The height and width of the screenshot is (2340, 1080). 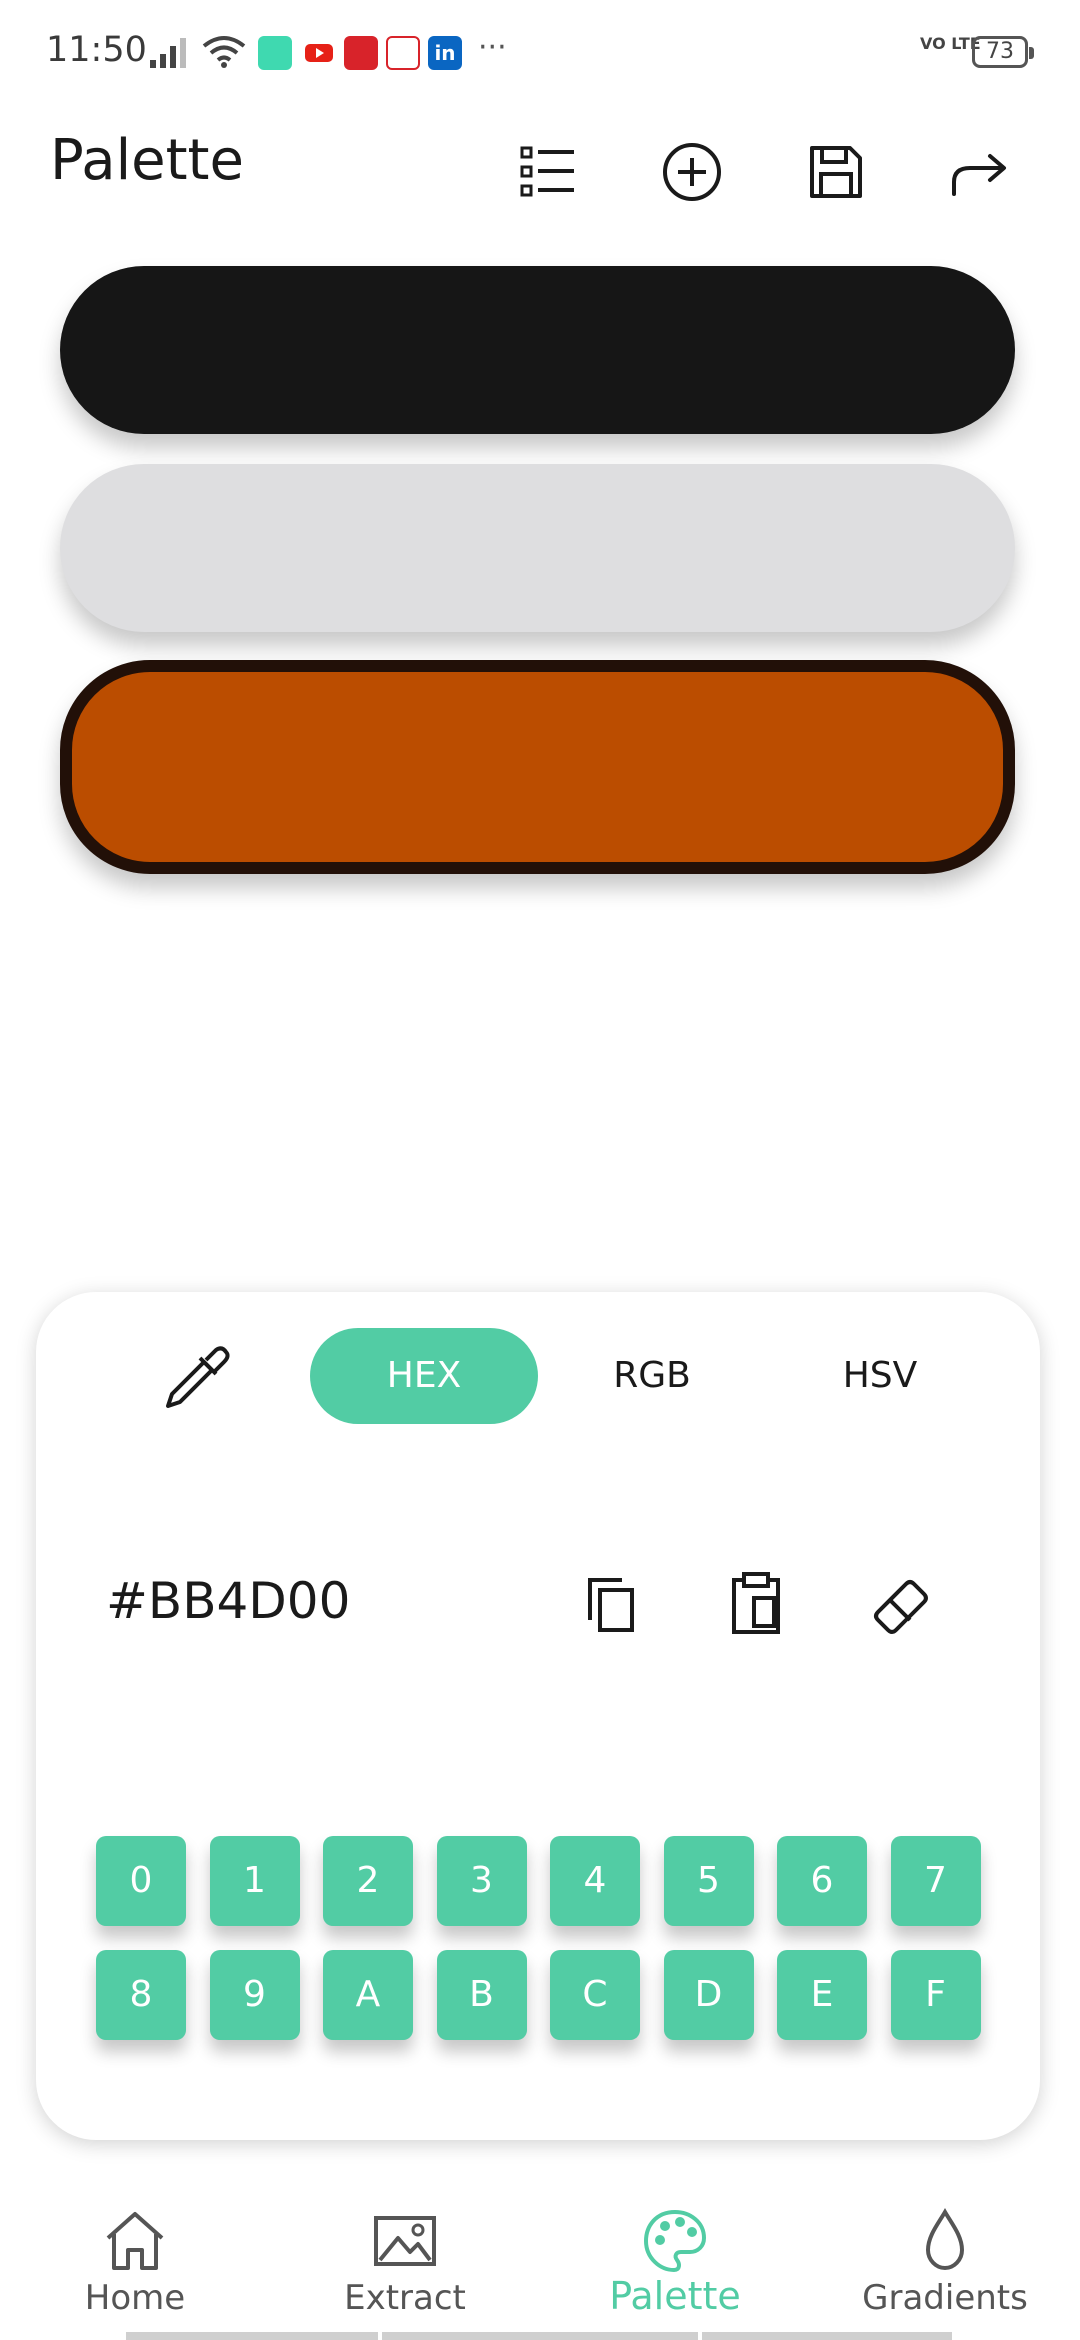 What do you see at coordinates (652, 1376) in the screenshot?
I see `tab-rgb: RGB` at bounding box center [652, 1376].